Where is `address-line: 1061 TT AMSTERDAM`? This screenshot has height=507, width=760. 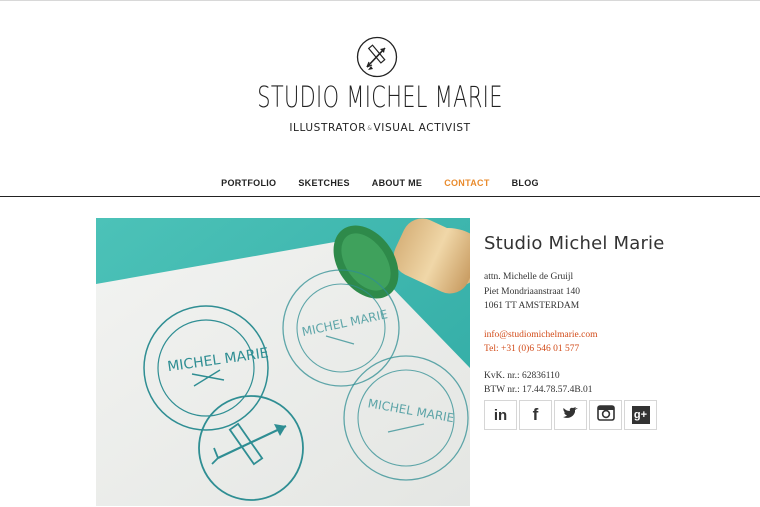
address-line: 1061 TT AMSTERDAM is located at coordinates (532, 306).